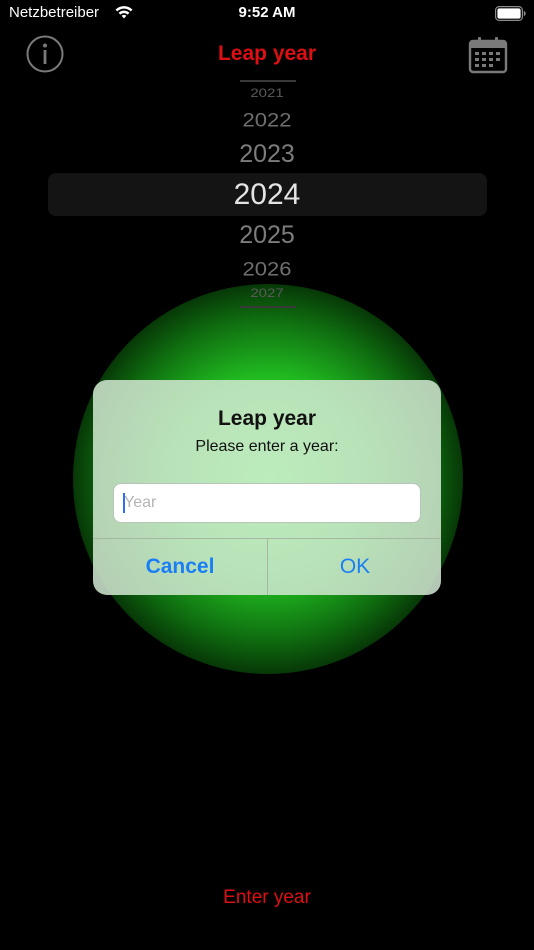  I want to click on enter-year-alert: Leap year Please enter a year: Cancel OK, so click(267, 487).